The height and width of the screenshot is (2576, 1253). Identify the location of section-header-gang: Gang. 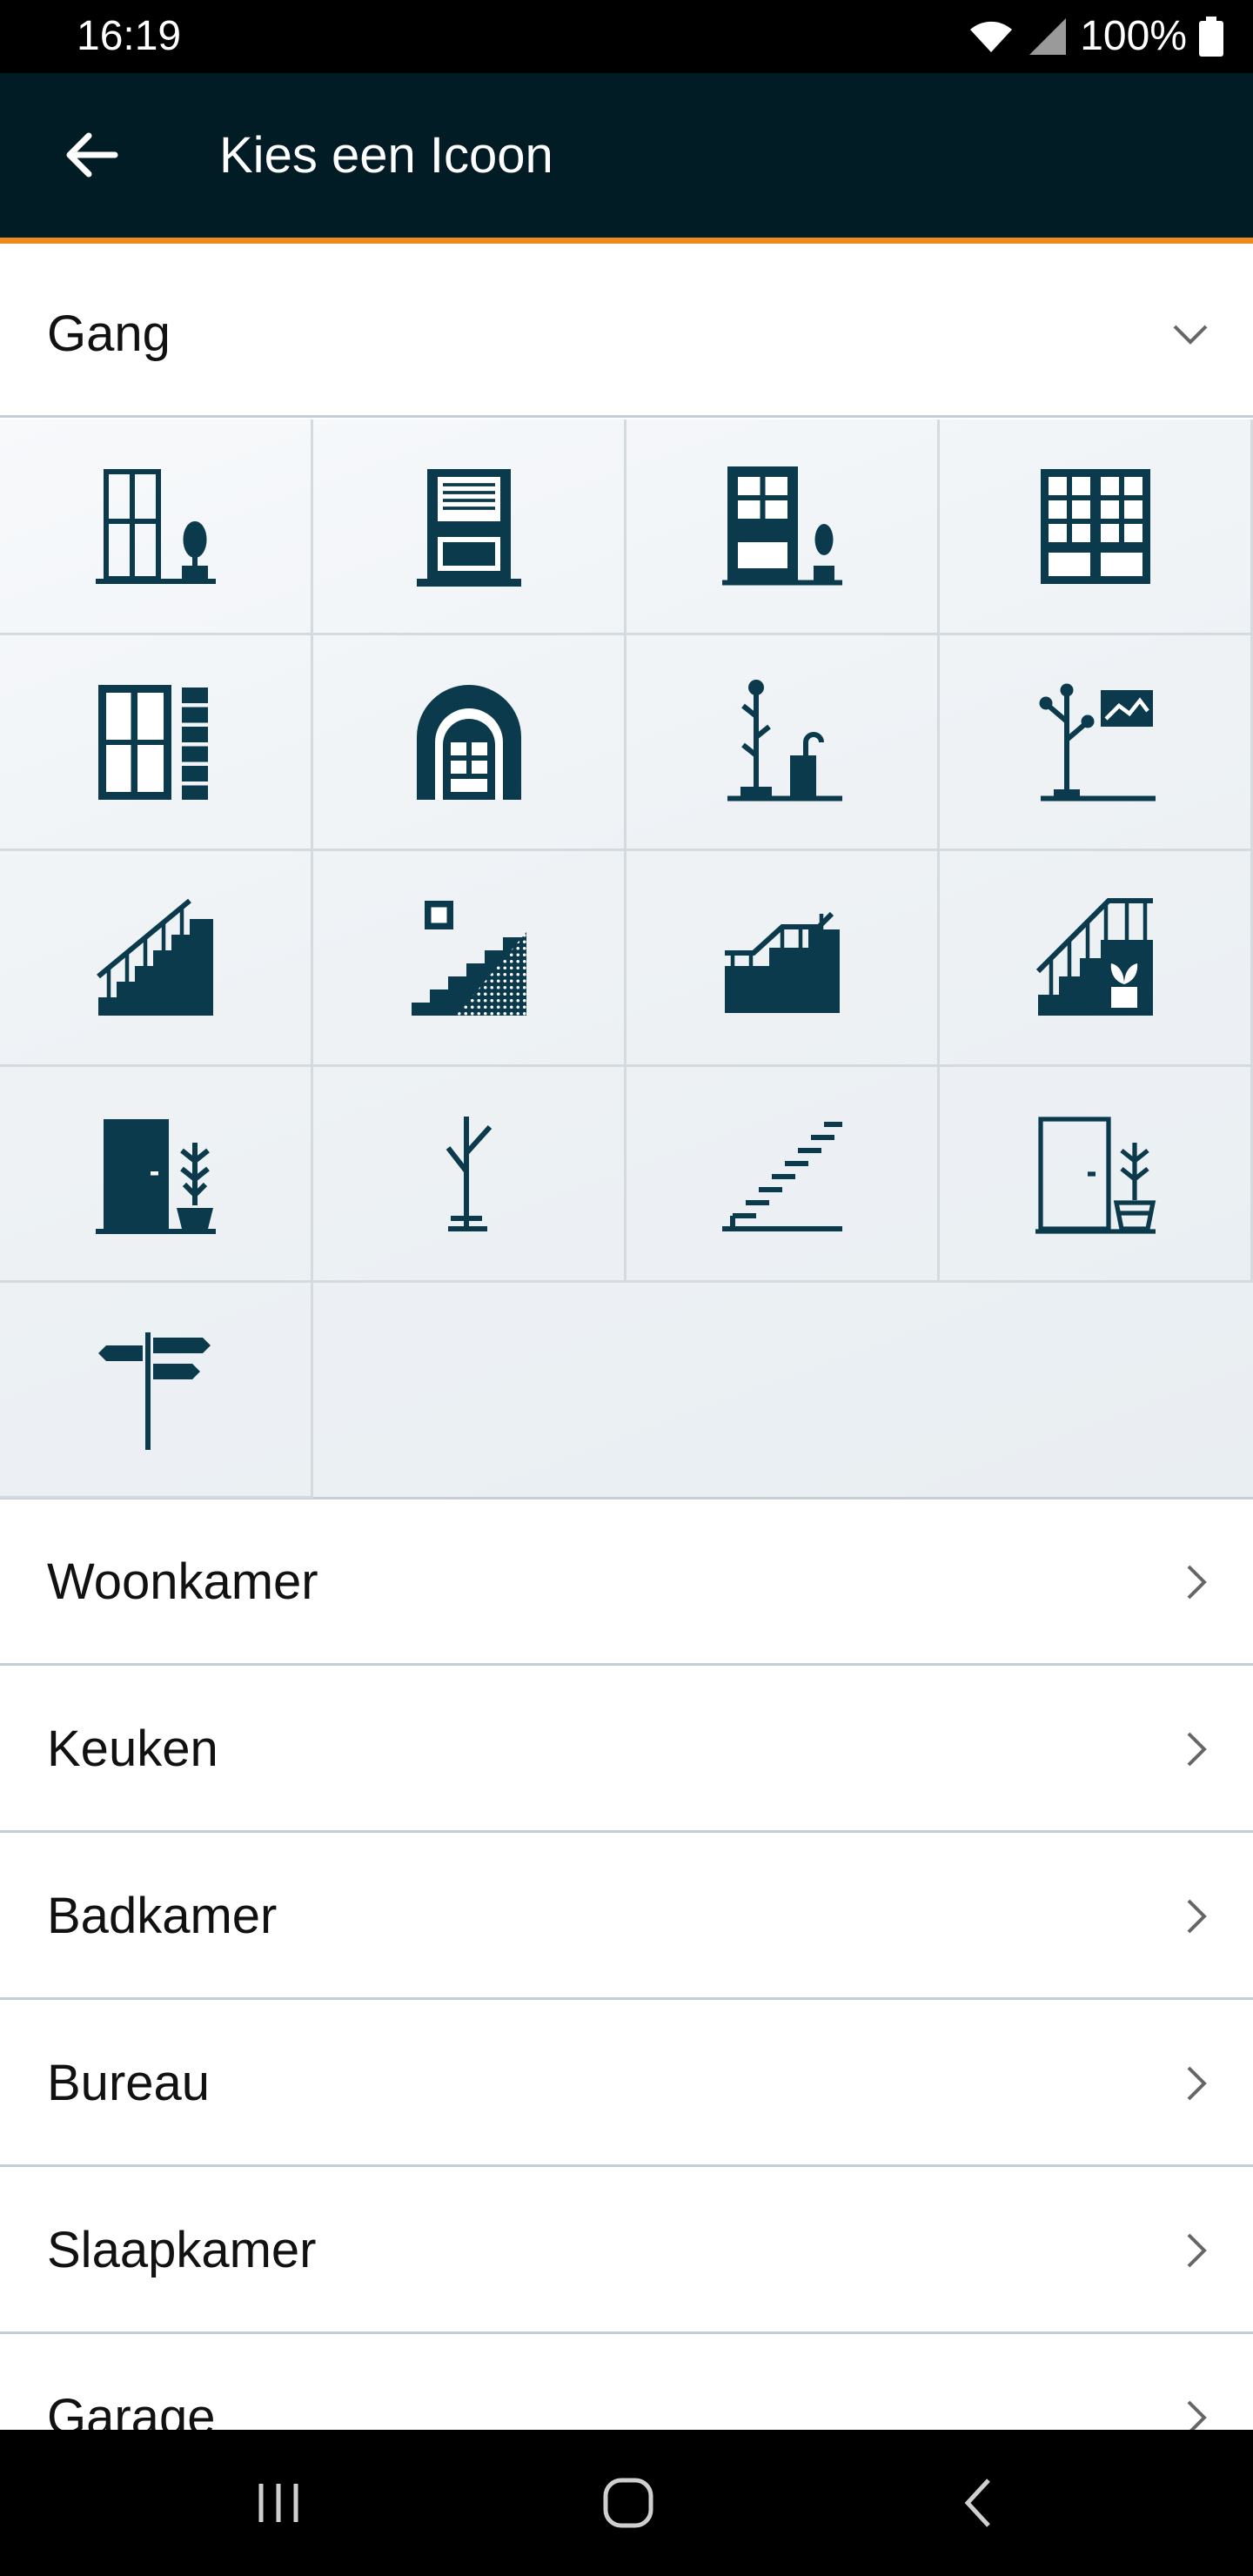
(626, 335).